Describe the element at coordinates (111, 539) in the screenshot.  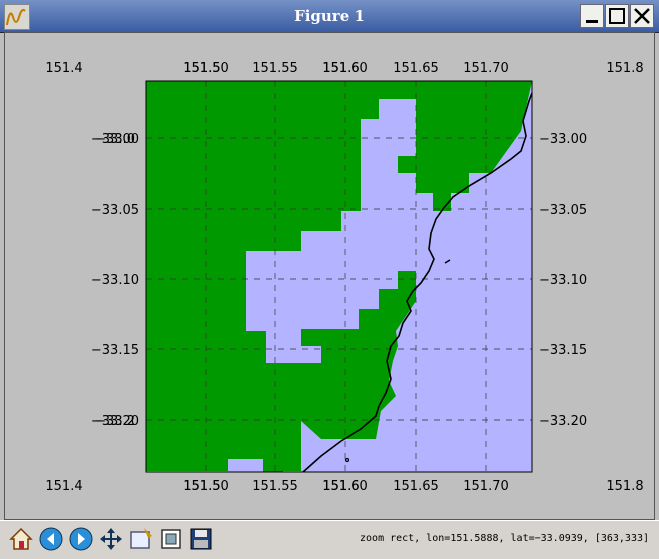
I see `pan-icon` at that location.